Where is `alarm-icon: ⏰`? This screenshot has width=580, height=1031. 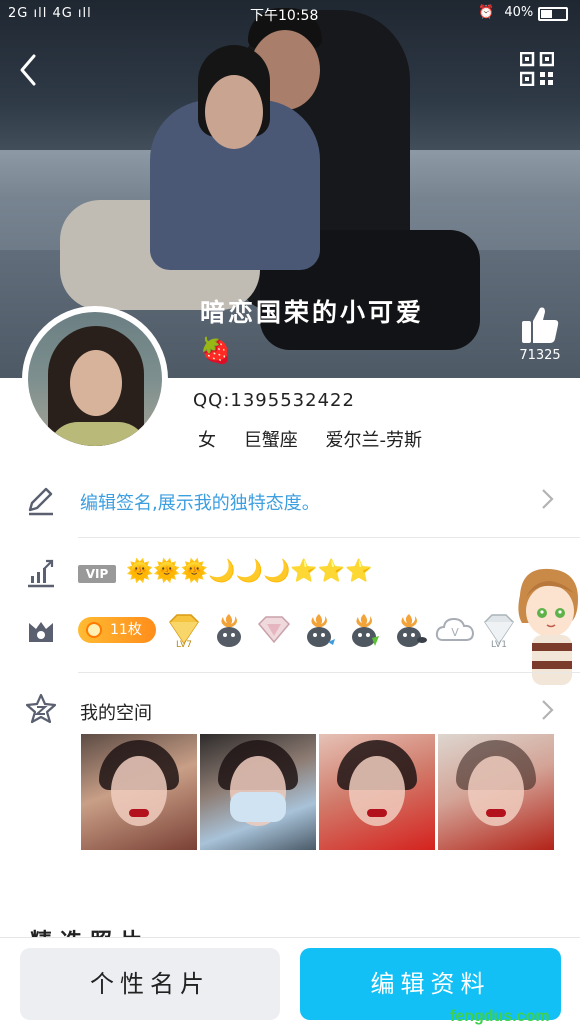 alarm-icon: ⏰ is located at coordinates (486, 12).